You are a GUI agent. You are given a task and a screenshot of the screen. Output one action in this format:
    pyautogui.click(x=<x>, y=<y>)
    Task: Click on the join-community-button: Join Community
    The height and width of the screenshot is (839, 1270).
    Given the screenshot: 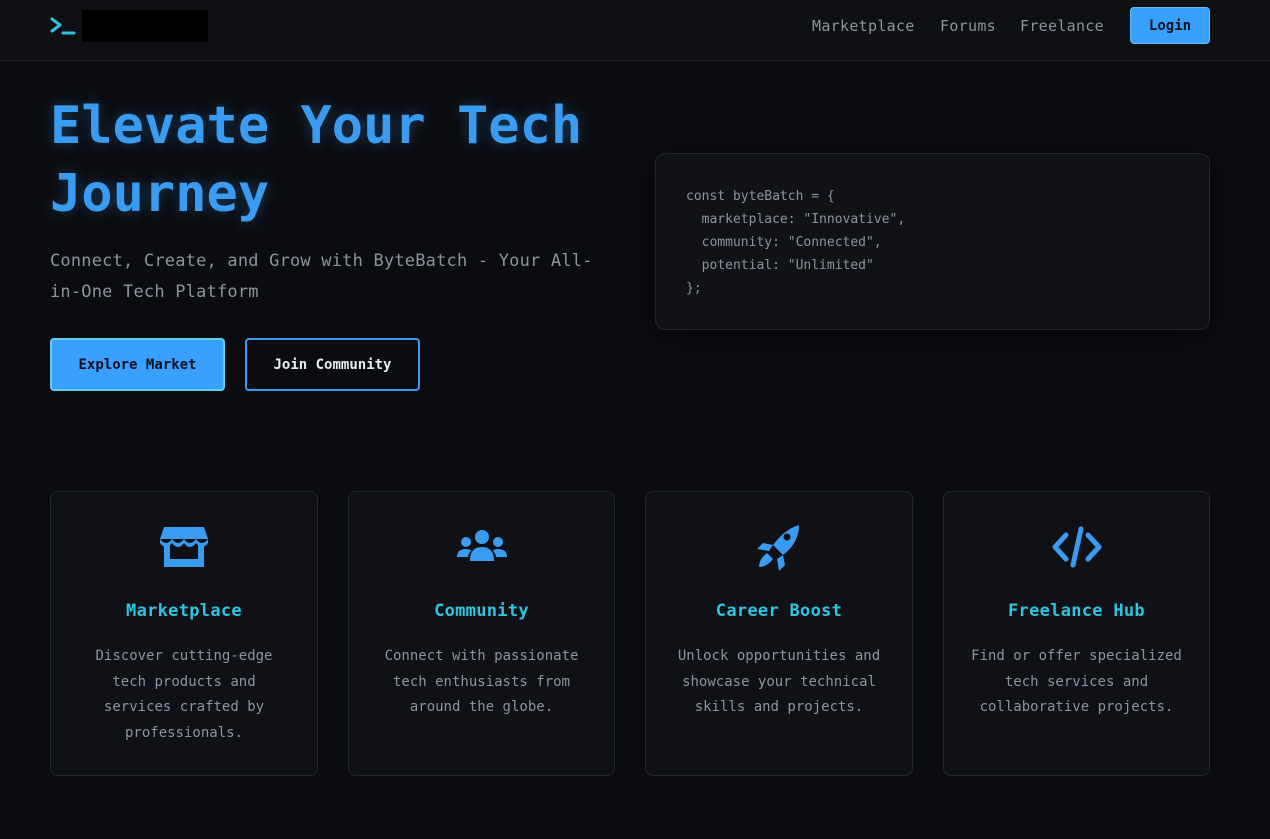 What is the action you would take?
    pyautogui.click(x=332, y=364)
    